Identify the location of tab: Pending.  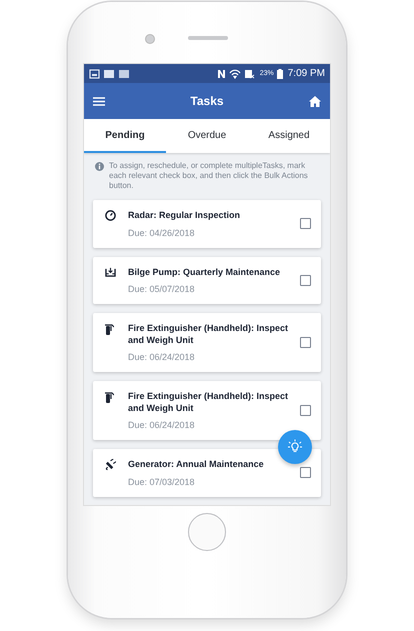
(125, 136).